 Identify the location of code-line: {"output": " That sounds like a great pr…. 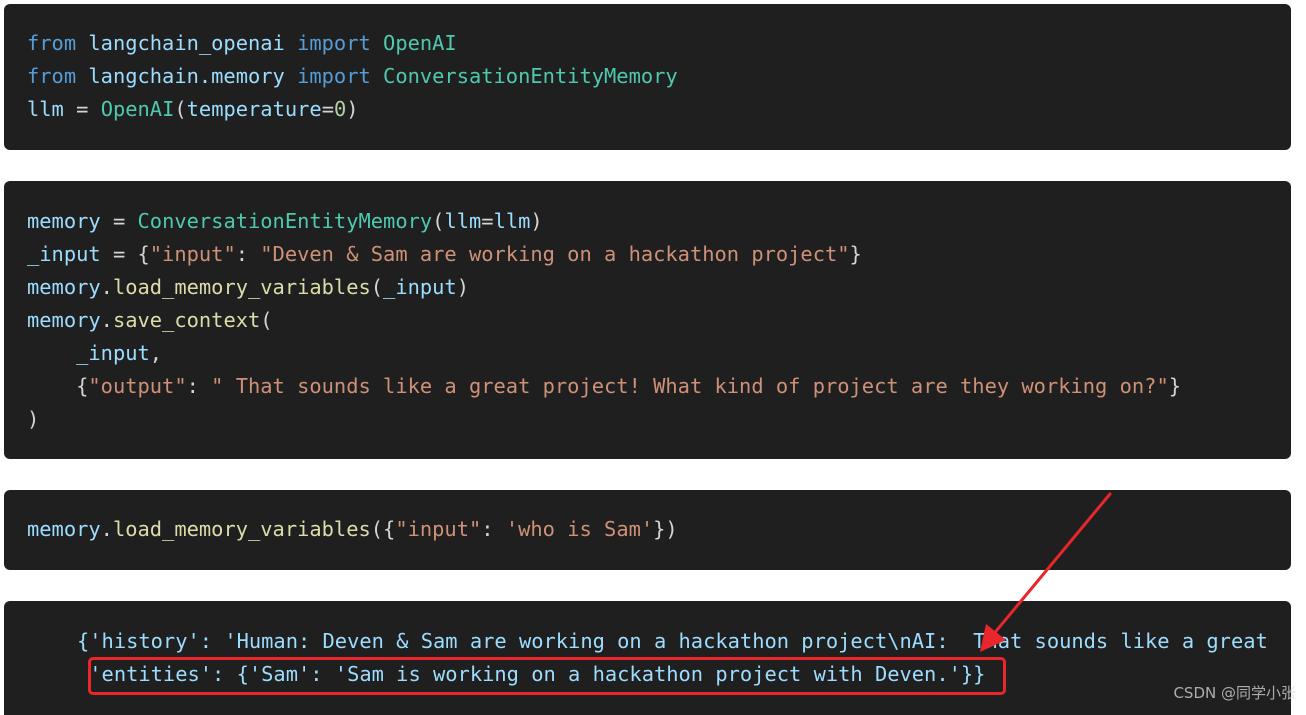
(604, 386).